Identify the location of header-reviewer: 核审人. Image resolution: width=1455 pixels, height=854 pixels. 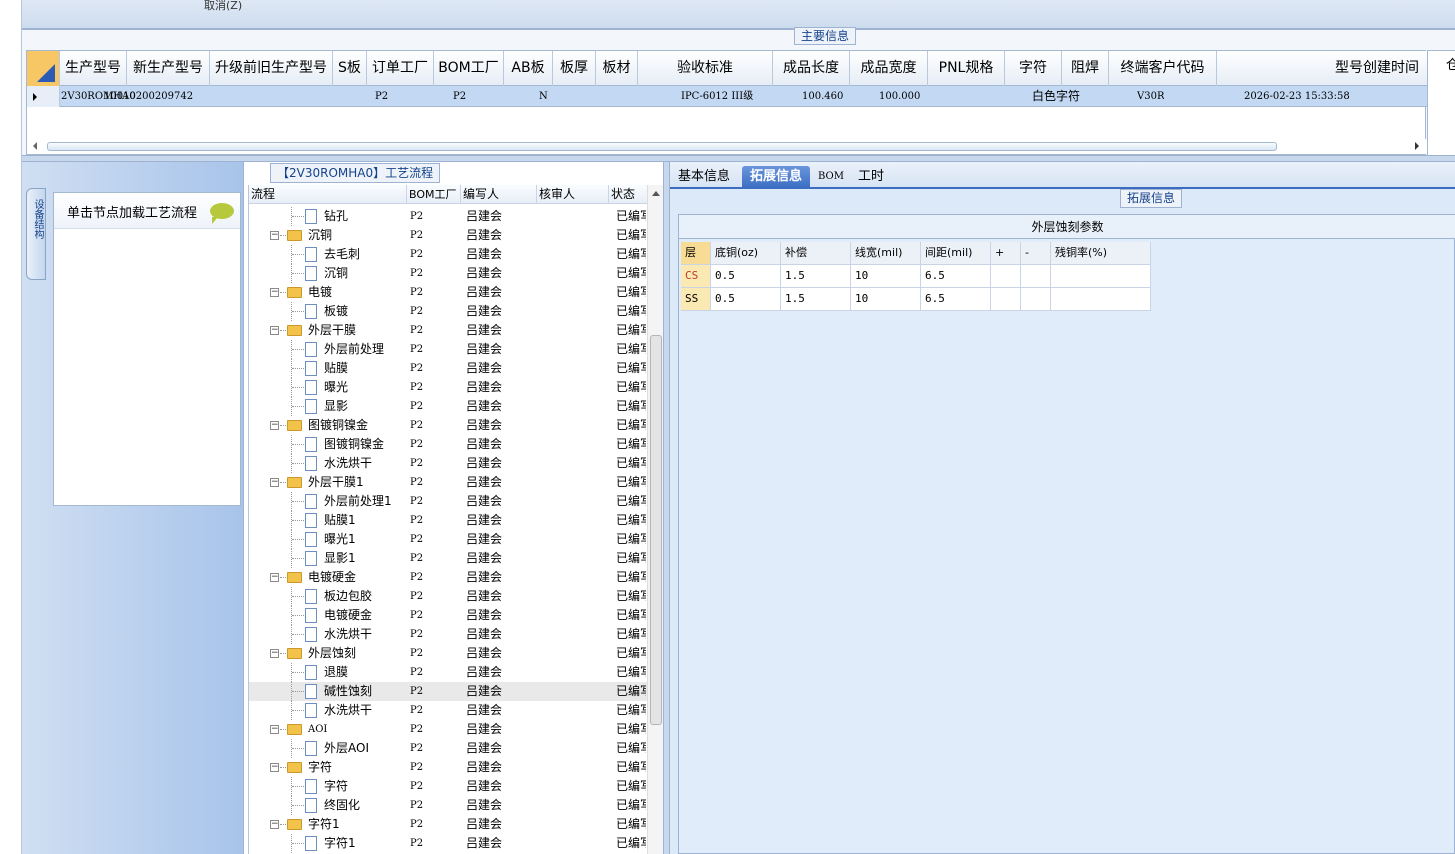
(573, 194).